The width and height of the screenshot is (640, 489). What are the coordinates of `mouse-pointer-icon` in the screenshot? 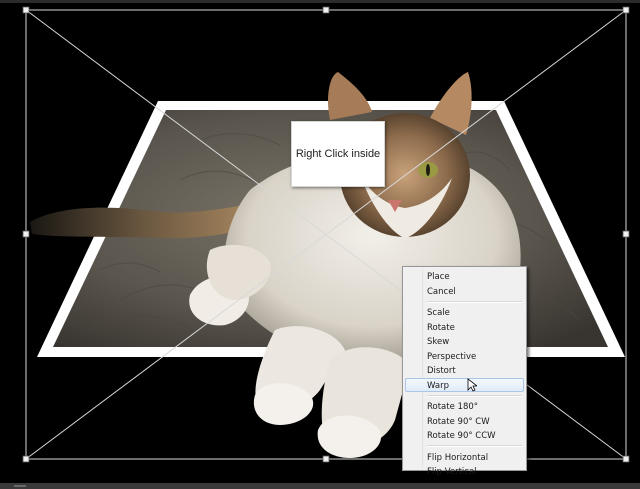 It's located at (472, 385).